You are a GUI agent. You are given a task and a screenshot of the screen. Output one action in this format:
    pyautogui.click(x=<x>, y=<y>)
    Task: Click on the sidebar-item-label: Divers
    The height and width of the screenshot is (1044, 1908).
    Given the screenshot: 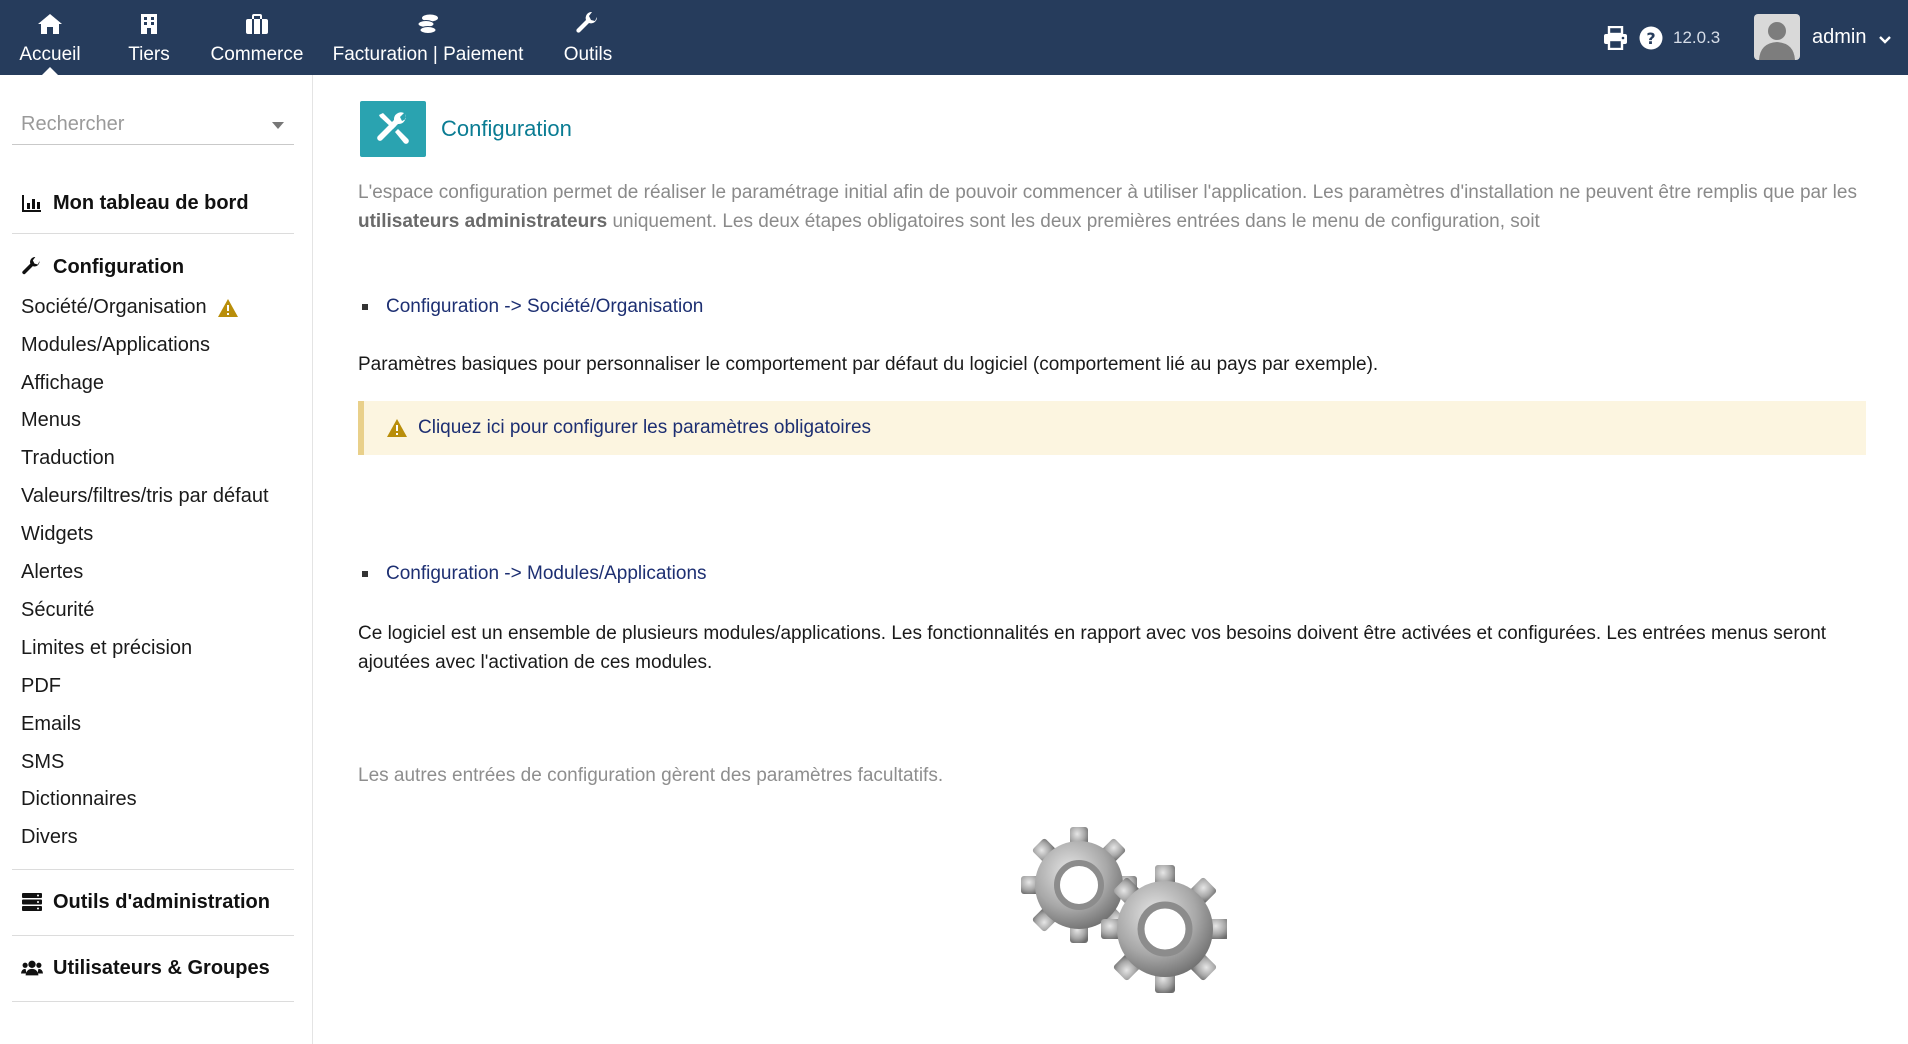 What is the action you would take?
    pyautogui.click(x=49, y=837)
    